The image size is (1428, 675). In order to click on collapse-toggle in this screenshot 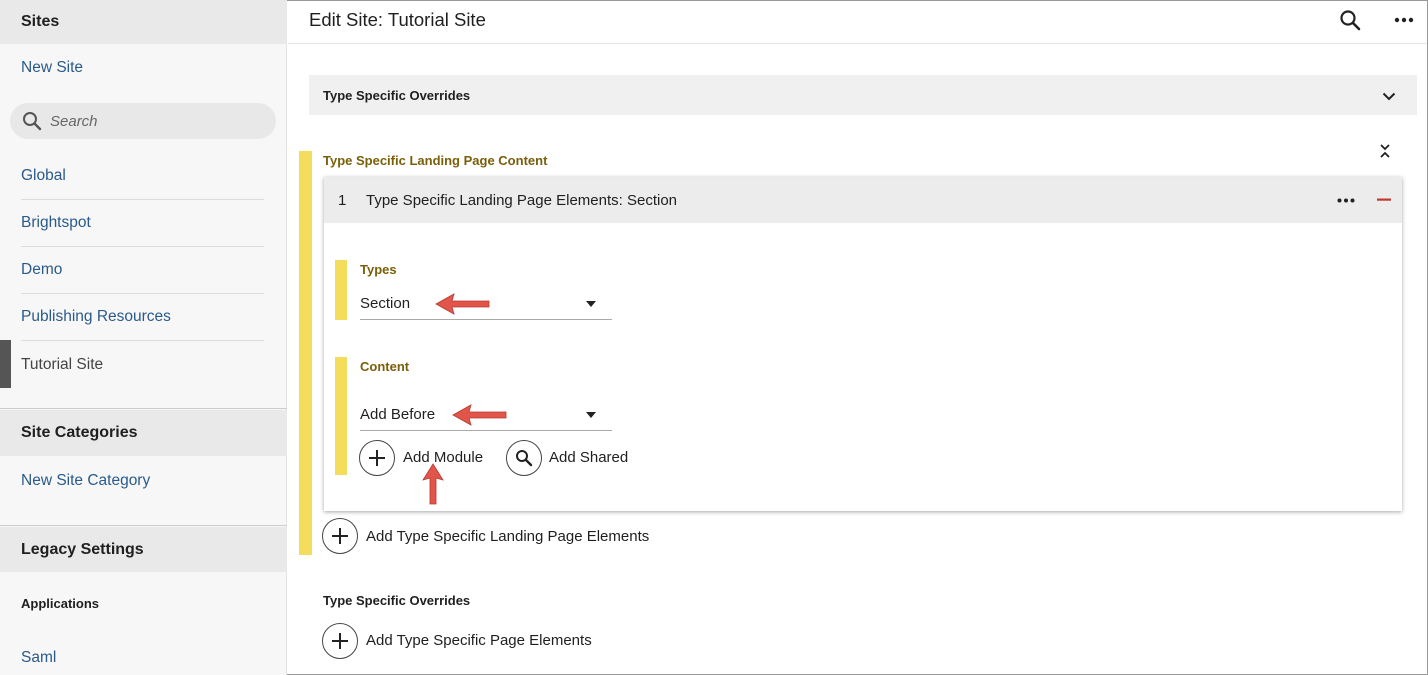, I will do `click(1385, 151)`.